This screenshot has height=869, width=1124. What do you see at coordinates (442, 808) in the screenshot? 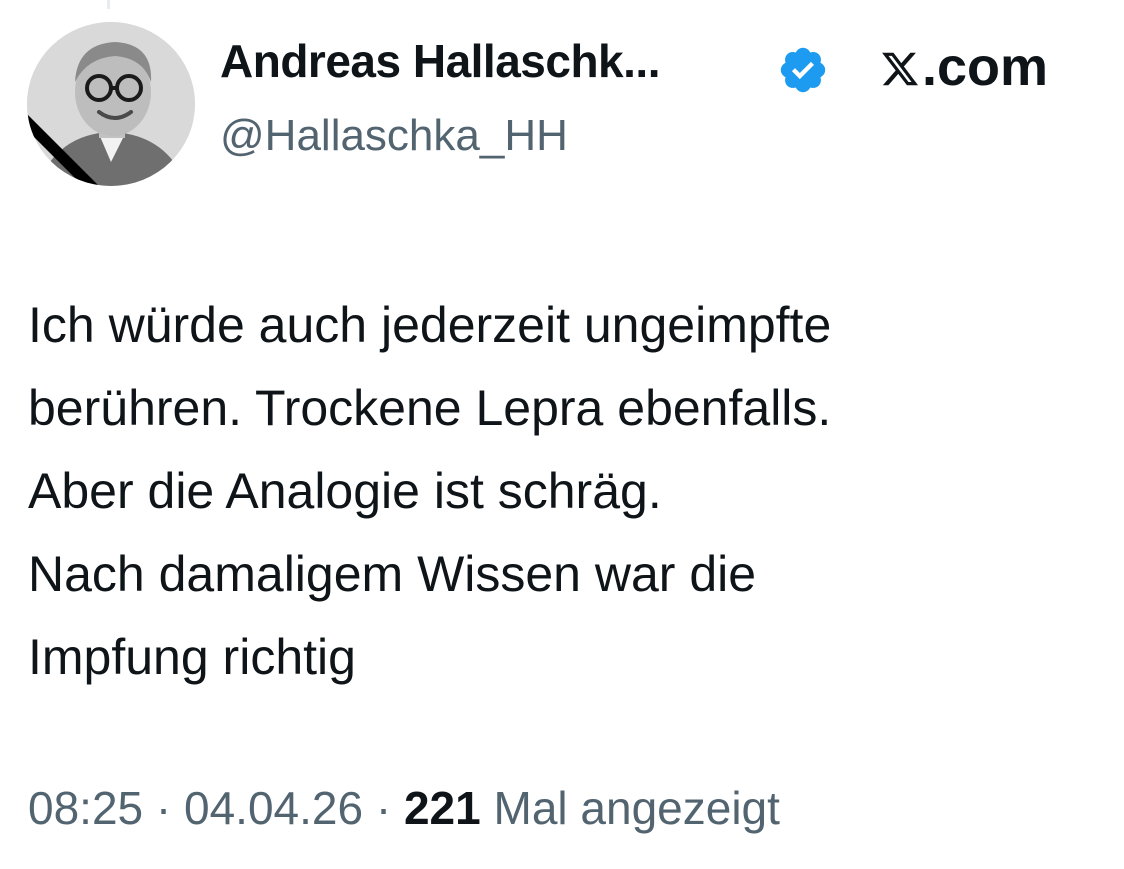
I see `views-count: 221` at bounding box center [442, 808].